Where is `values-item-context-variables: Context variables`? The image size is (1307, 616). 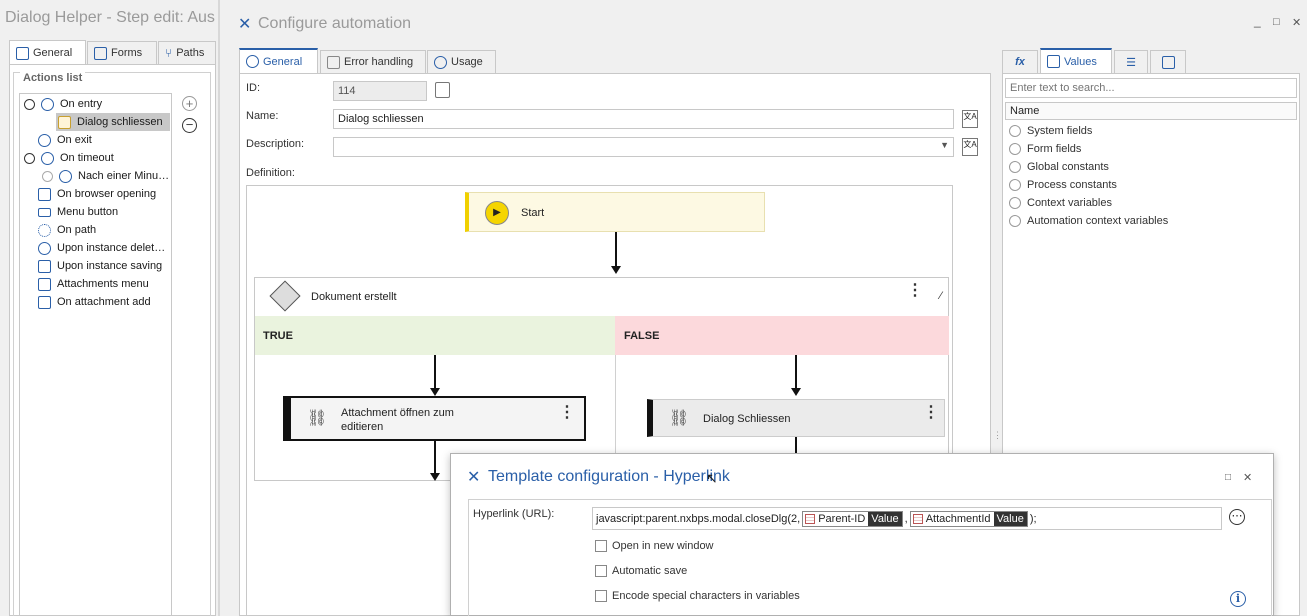
values-item-context-variables: Context variables is located at coordinates (1060, 203).